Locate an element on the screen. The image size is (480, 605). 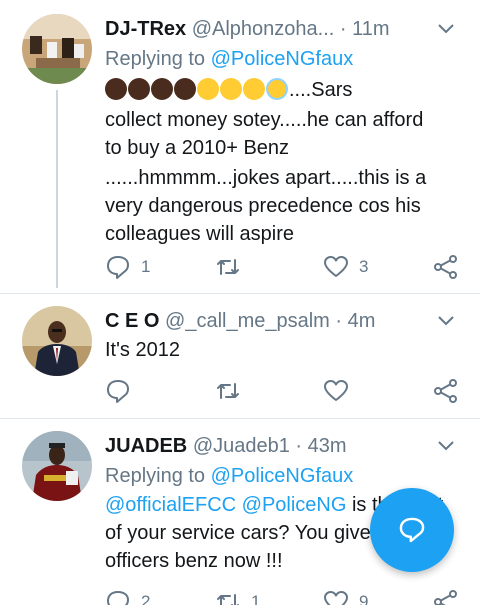
display-name: C E O is located at coordinates (132, 321).